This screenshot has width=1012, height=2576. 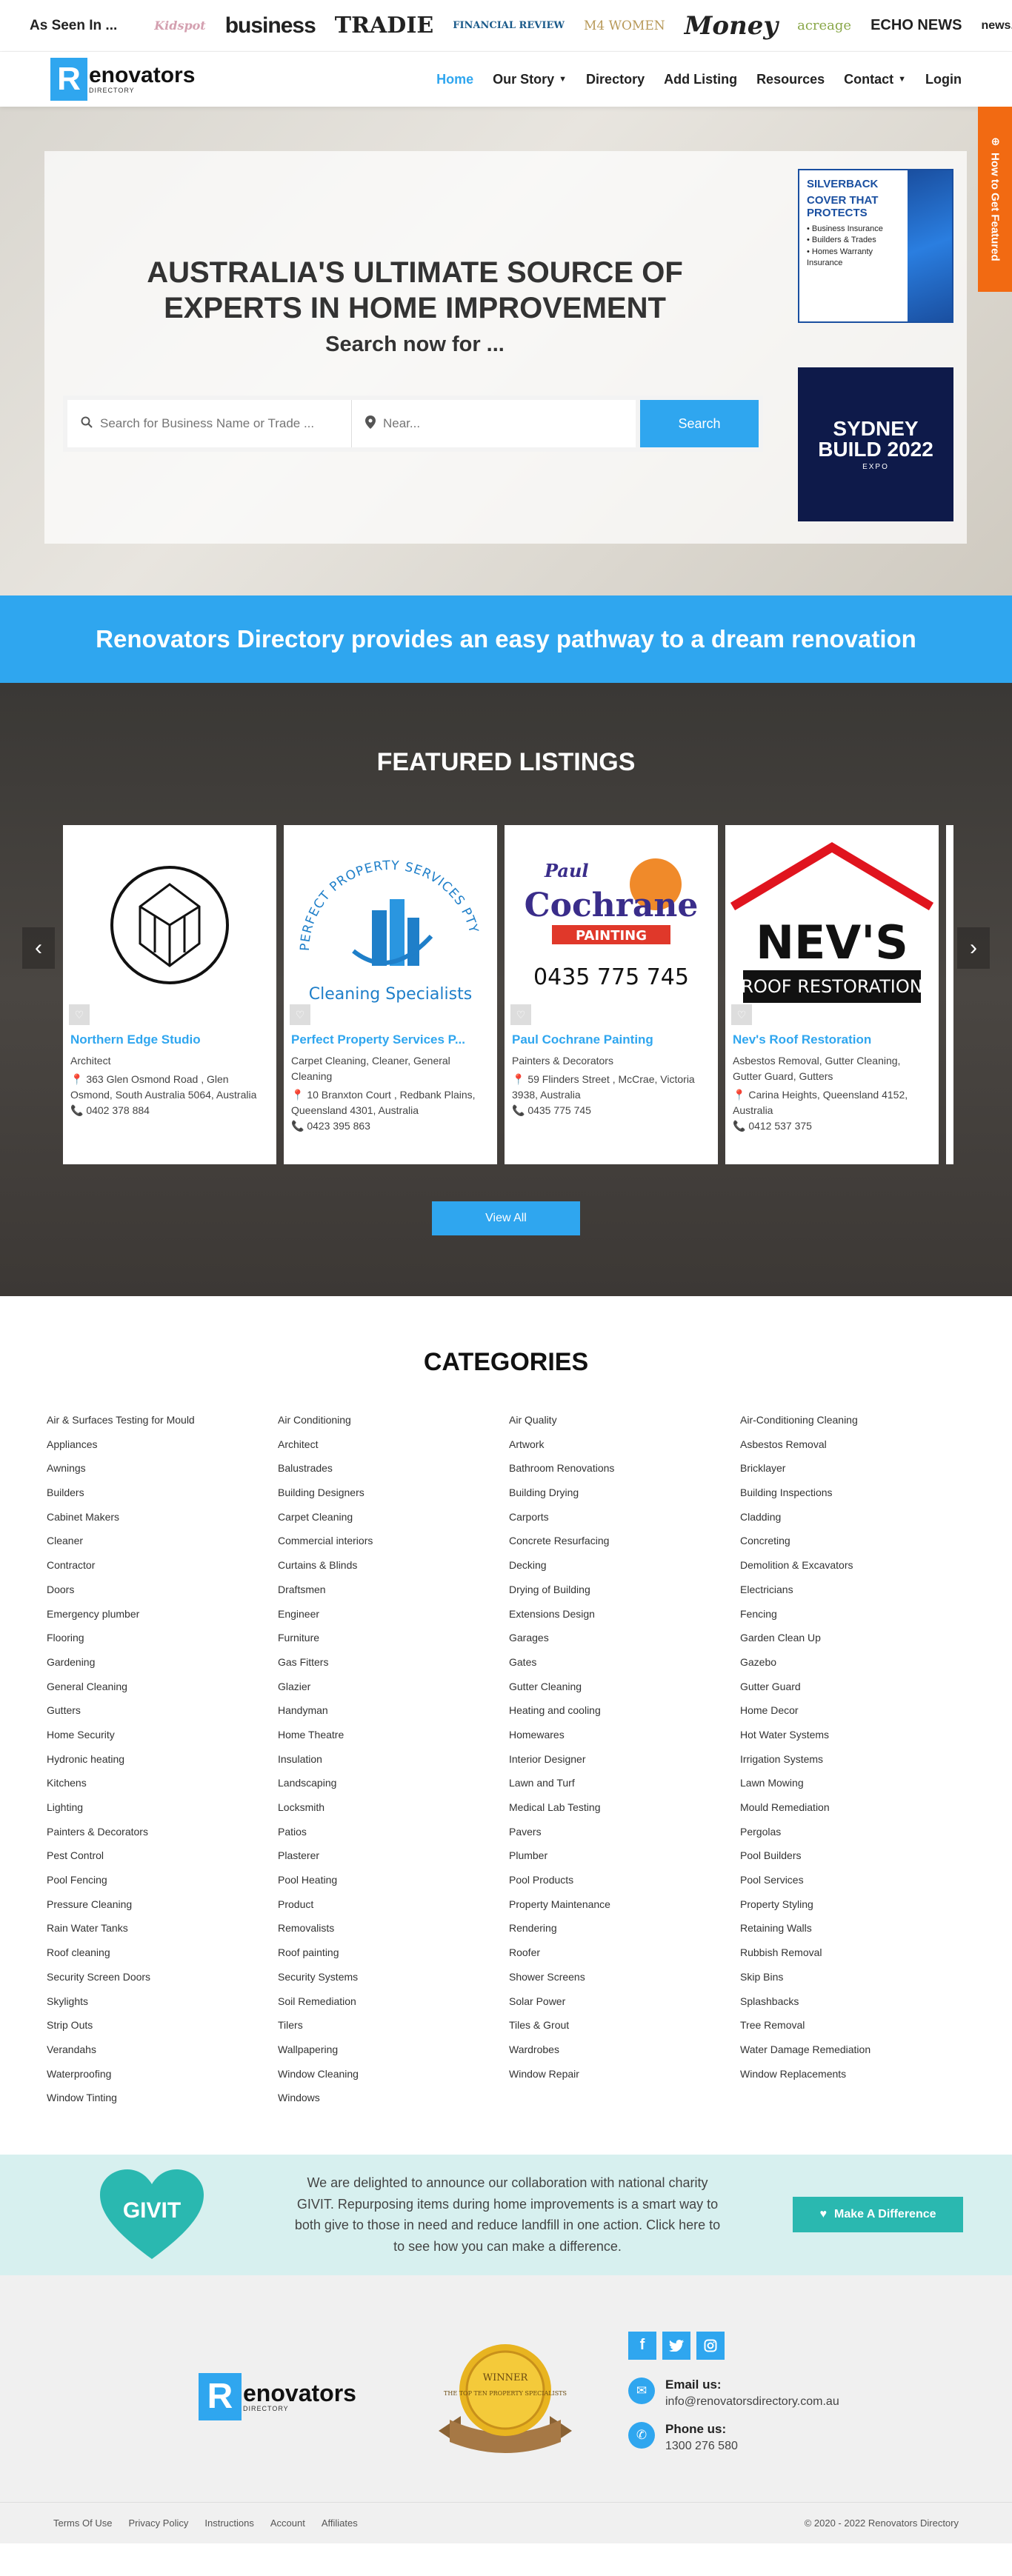 What do you see at coordinates (855, 1928) in the screenshot?
I see `category-link: Retaining Walls` at bounding box center [855, 1928].